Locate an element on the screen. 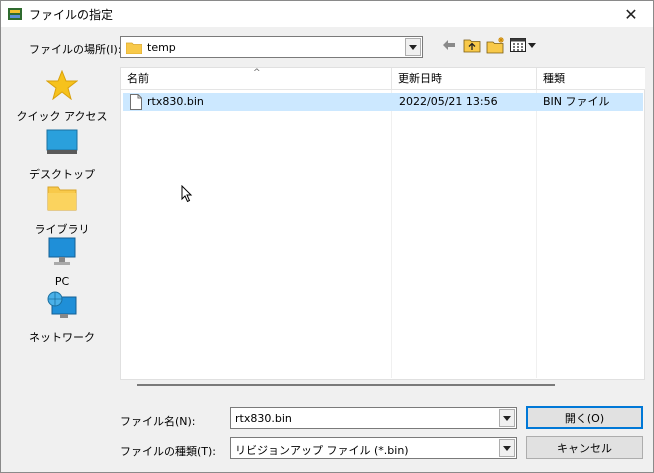 Image resolution: width=654 pixels, height=473 pixels. list-header: 名前 ^ 更新日時 種類 is located at coordinates (383, 79).